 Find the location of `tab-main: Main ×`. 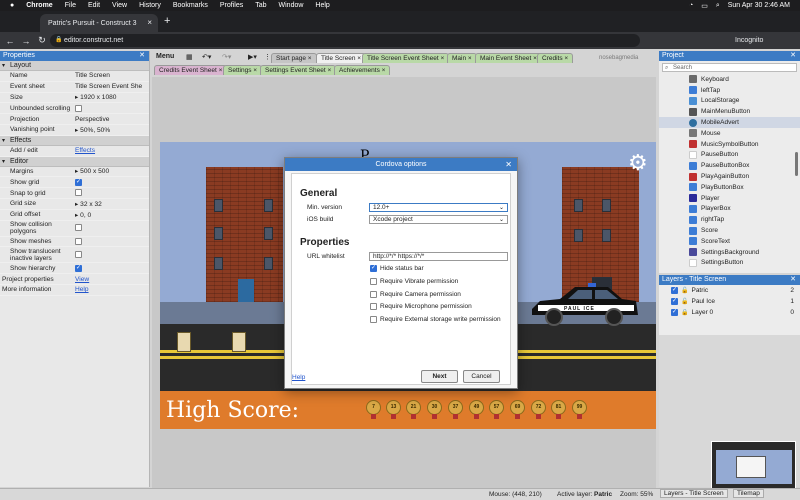

tab-main: Main × is located at coordinates (462, 58).